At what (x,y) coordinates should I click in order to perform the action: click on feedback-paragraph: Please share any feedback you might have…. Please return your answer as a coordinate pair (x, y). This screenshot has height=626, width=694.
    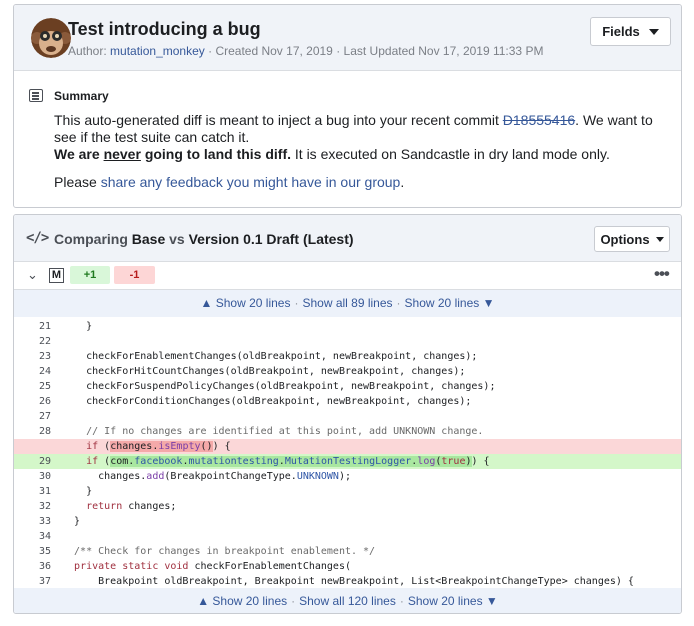
    Looking at the image, I should click on (364, 182).